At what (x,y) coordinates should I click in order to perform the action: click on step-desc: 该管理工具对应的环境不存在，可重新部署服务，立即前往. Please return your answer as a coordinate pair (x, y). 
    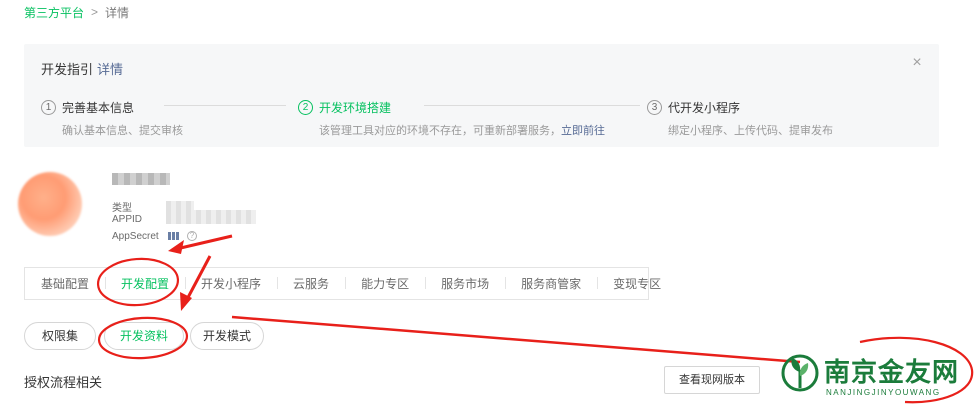
    Looking at the image, I should click on (462, 130).